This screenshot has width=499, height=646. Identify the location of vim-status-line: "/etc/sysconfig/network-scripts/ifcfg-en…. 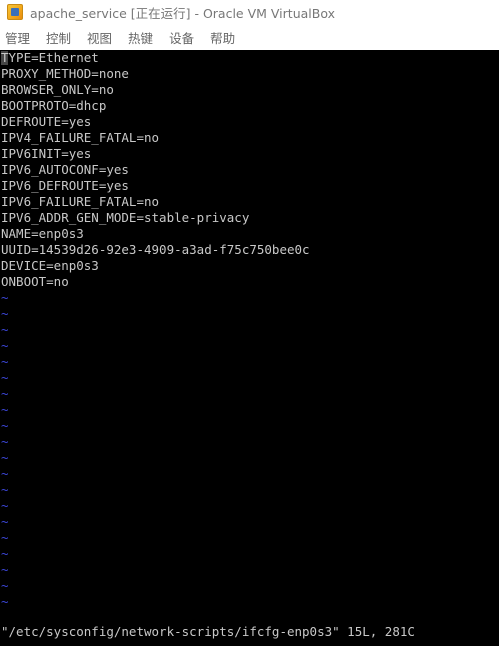
(208, 631).